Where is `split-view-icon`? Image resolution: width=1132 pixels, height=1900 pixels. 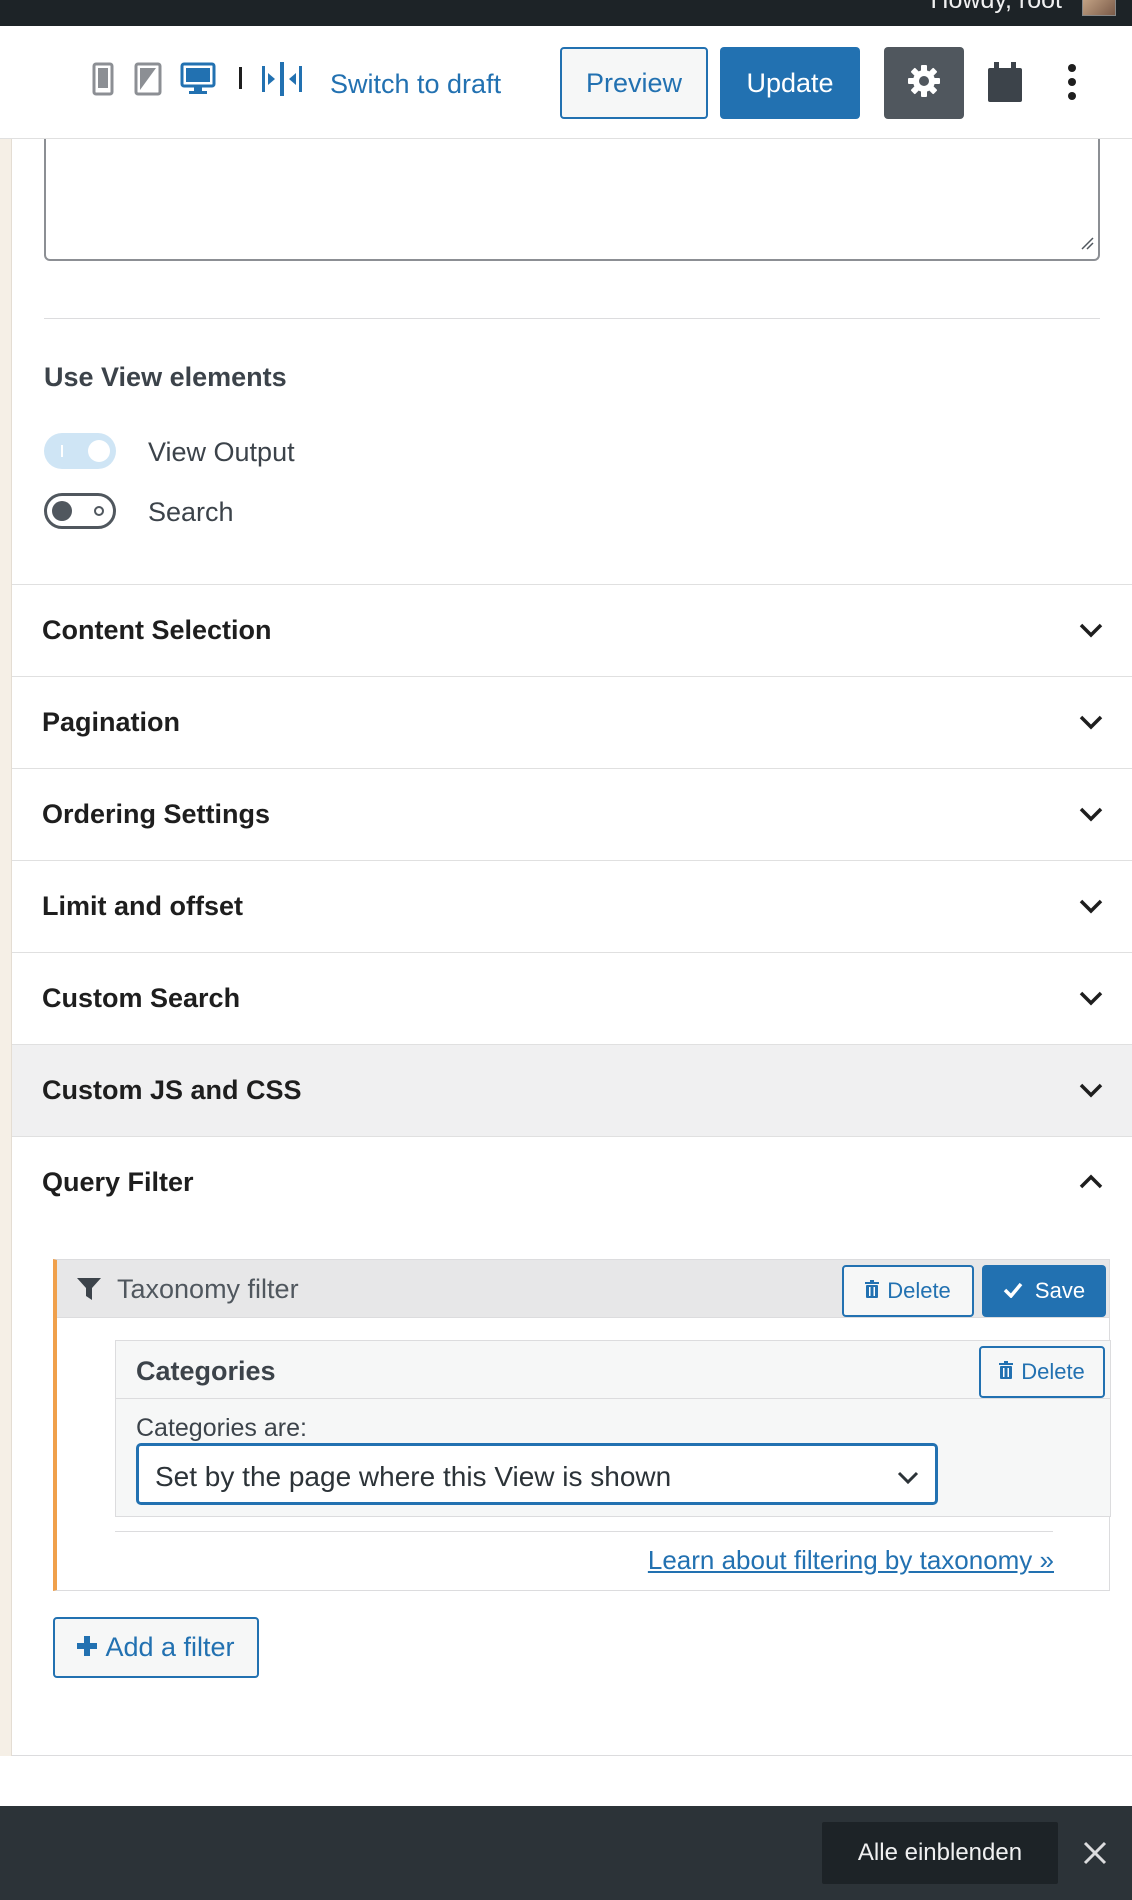 split-view-icon is located at coordinates (282, 81).